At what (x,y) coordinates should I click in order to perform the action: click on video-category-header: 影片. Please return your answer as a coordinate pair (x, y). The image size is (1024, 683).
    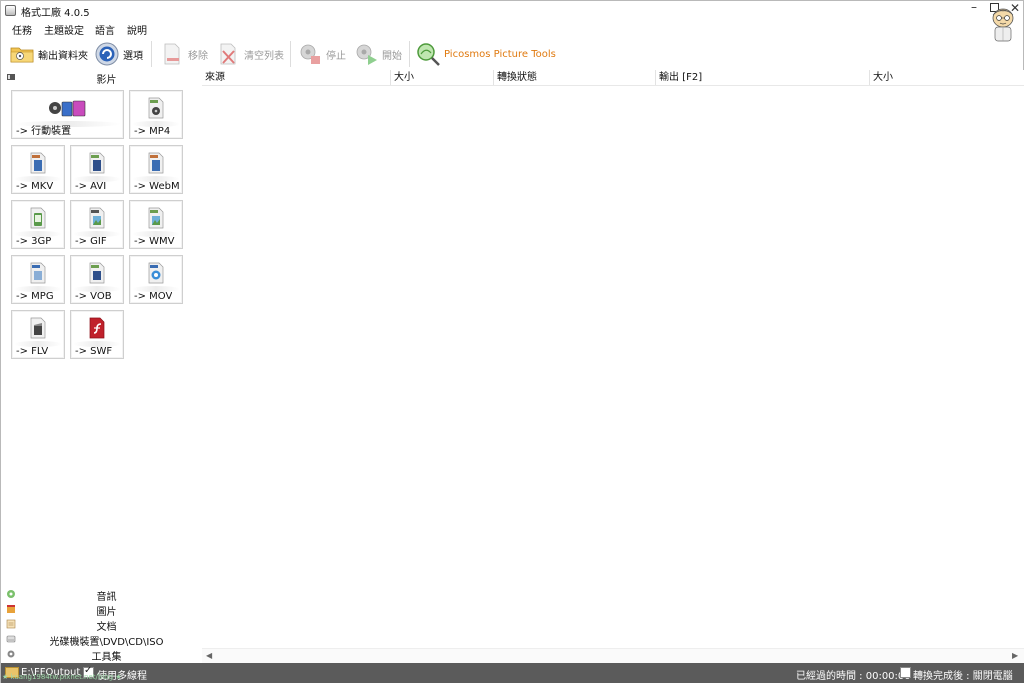
    Looking at the image, I should click on (101, 78).